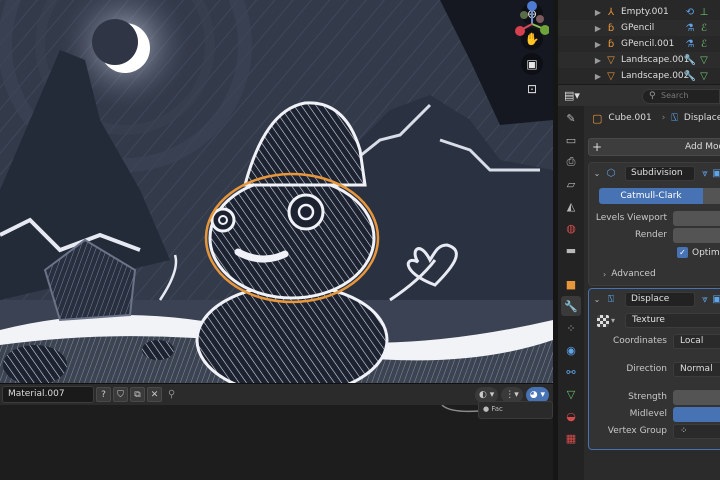 The width and height of the screenshot is (720, 480). I want to click on search-icon: ⚲, so click(652, 96).